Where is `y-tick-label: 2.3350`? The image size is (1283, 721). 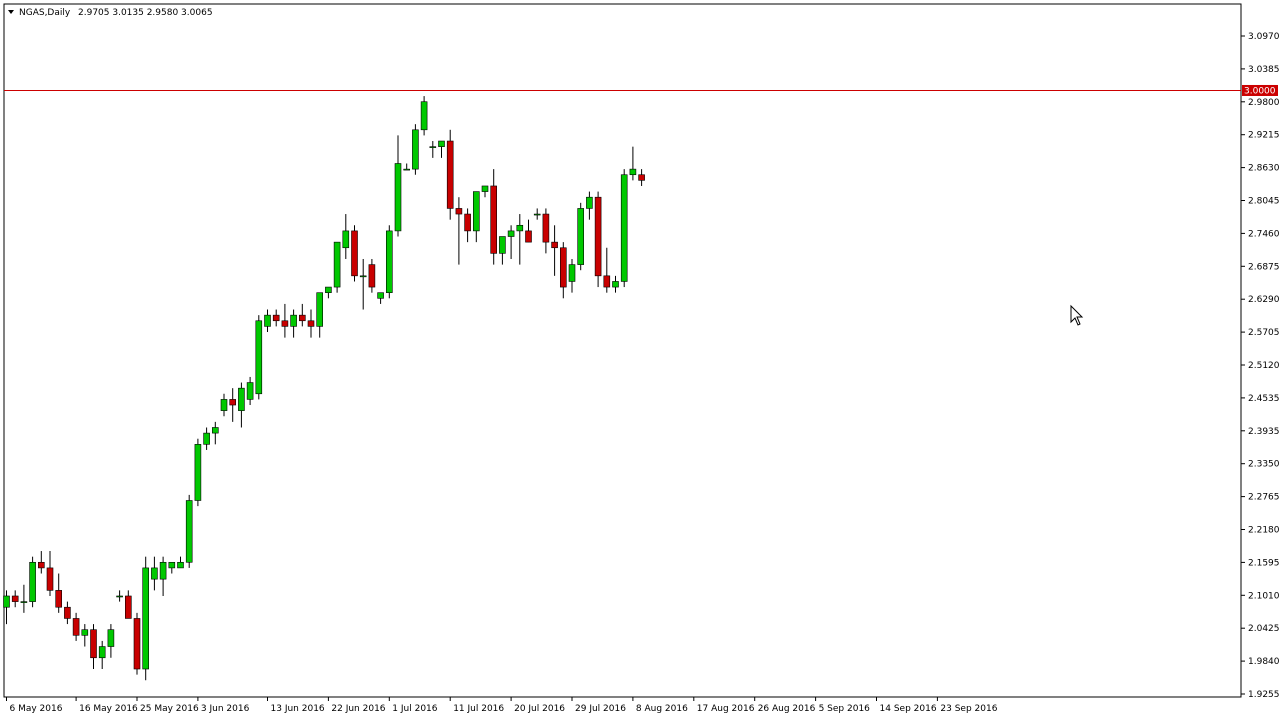
y-tick-label: 2.3350 is located at coordinates (1264, 465).